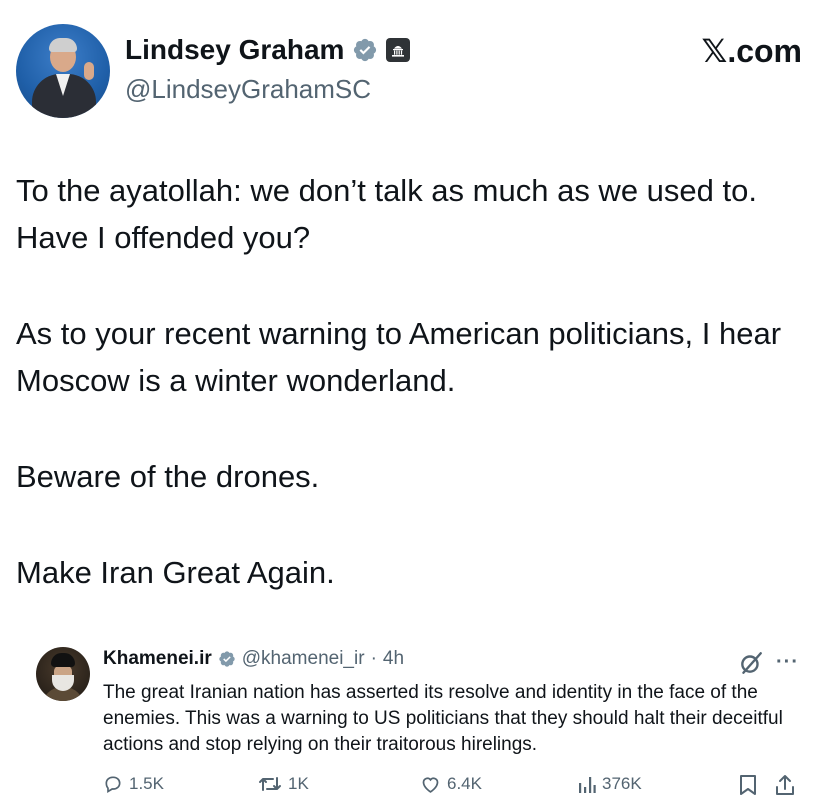 This screenshot has height=800, width=838. Describe the element at coordinates (622, 783) in the screenshot. I see `views-count: 376K` at that location.